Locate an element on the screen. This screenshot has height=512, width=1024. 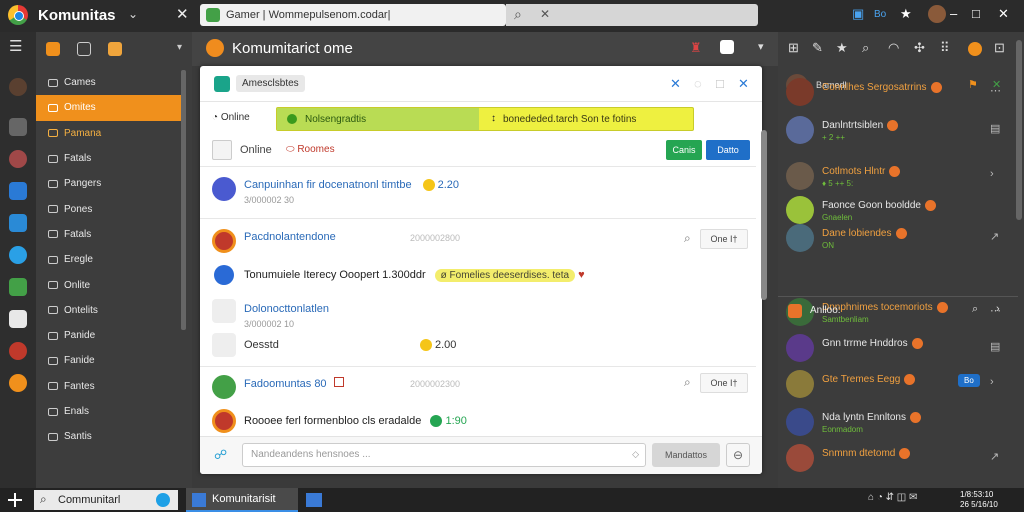
nav-item: Pangers is located at coordinates (109, 183).